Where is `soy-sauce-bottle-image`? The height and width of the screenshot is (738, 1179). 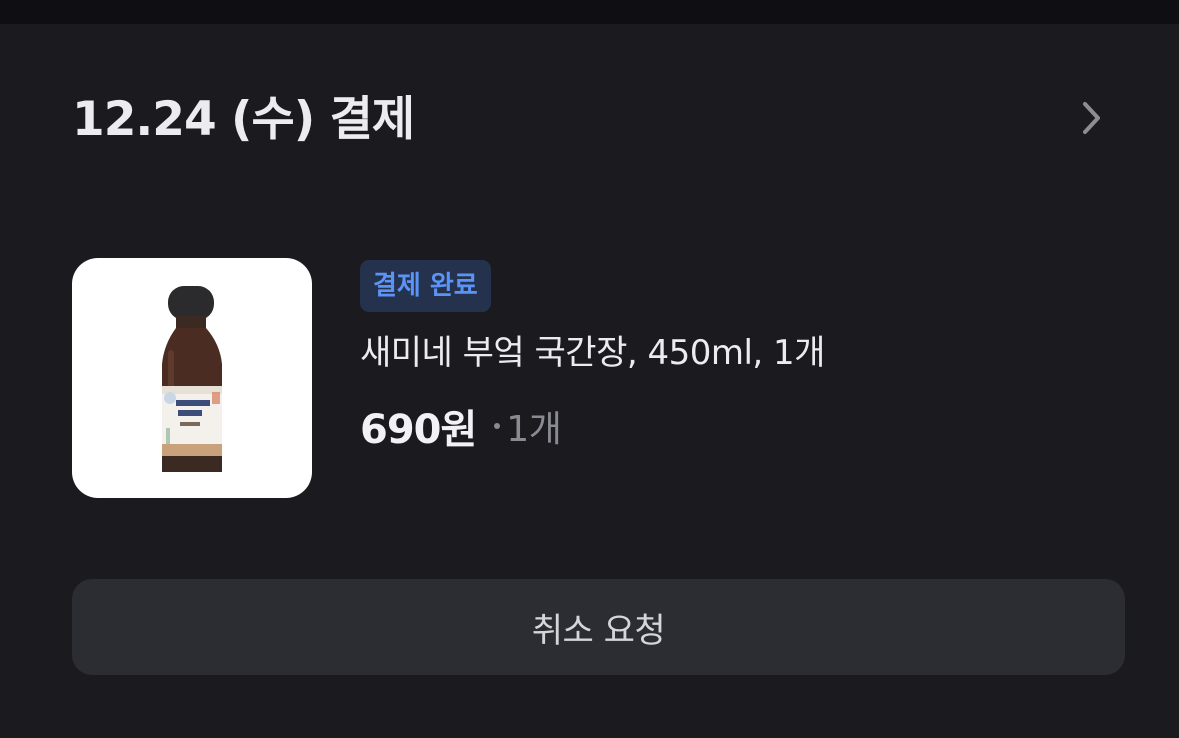
soy-sauce-bottle-image is located at coordinates (192, 379).